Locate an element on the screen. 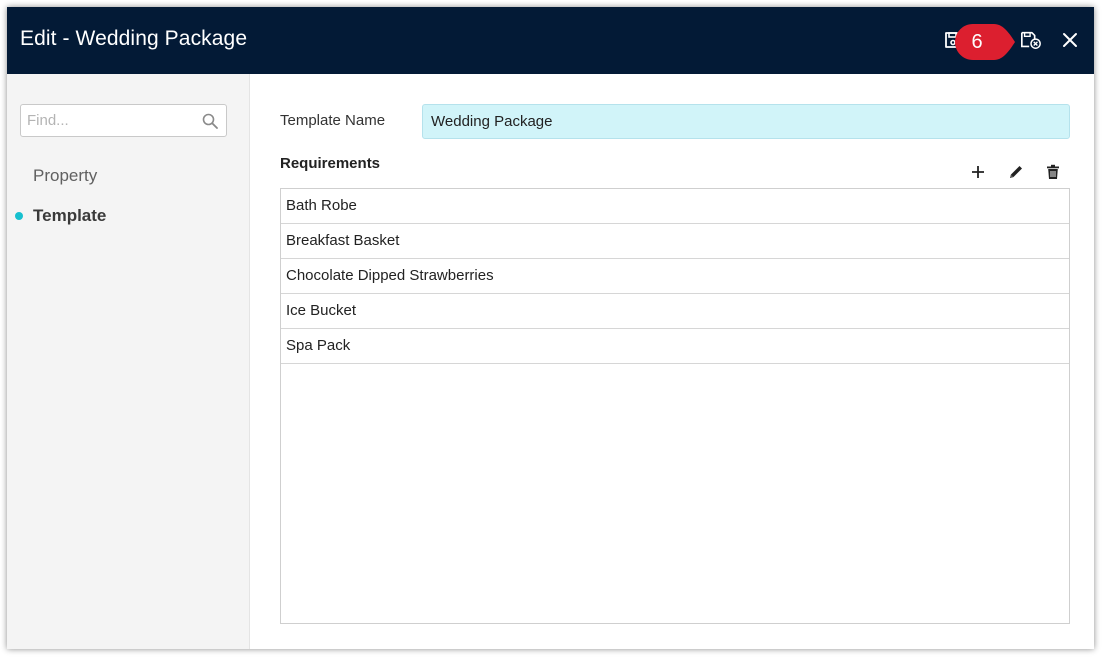 The height and width of the screenshot is (657, 1102). edit-requirement-button is located at coordinates (1016, 172).